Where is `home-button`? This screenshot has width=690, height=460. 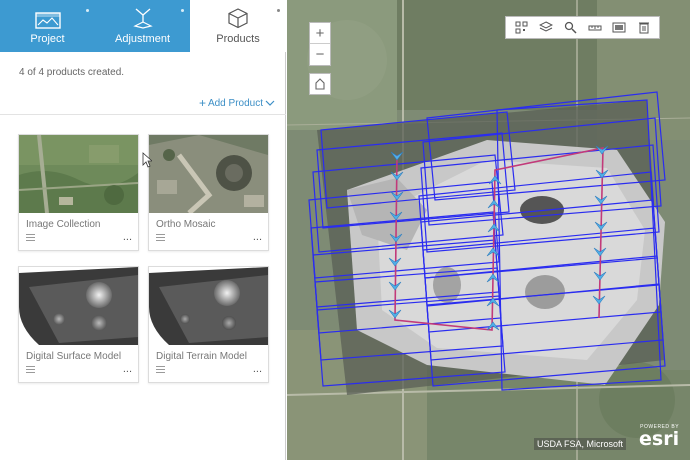
home-button is located at coordinates (320, 84).